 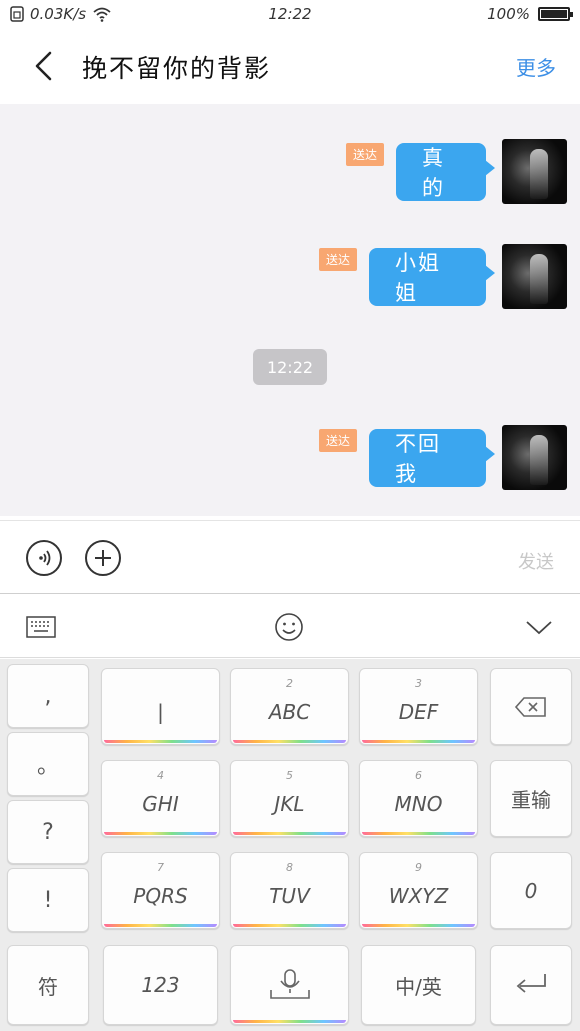 I want to click on zero-key: 0, so click(x=531, y=890).